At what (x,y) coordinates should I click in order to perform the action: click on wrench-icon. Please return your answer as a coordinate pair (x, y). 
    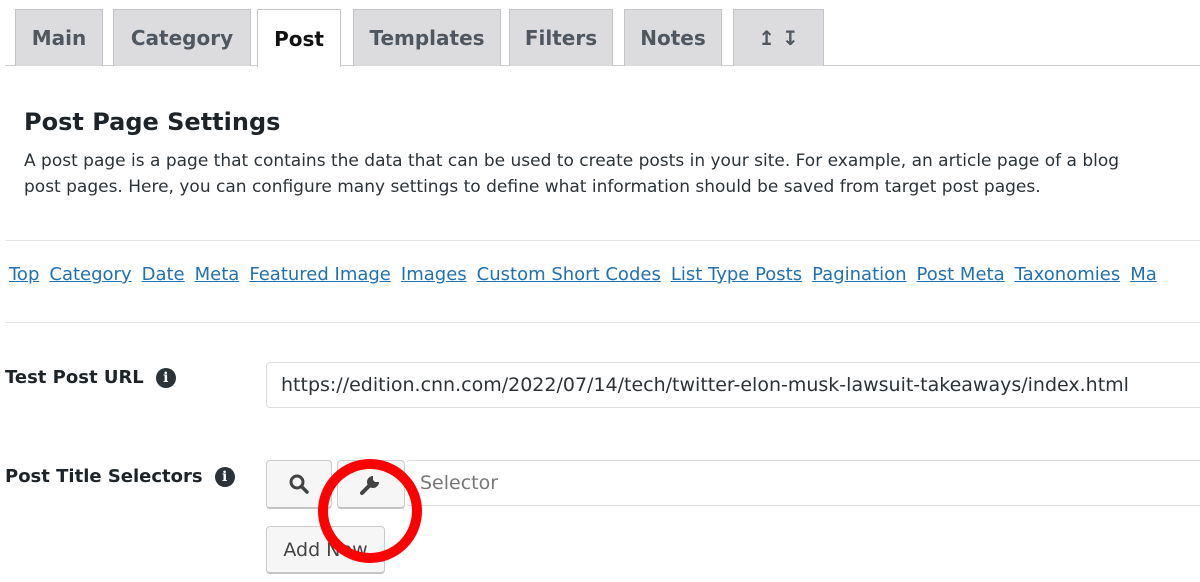
    Looking at the image, I should click on (369, 485).